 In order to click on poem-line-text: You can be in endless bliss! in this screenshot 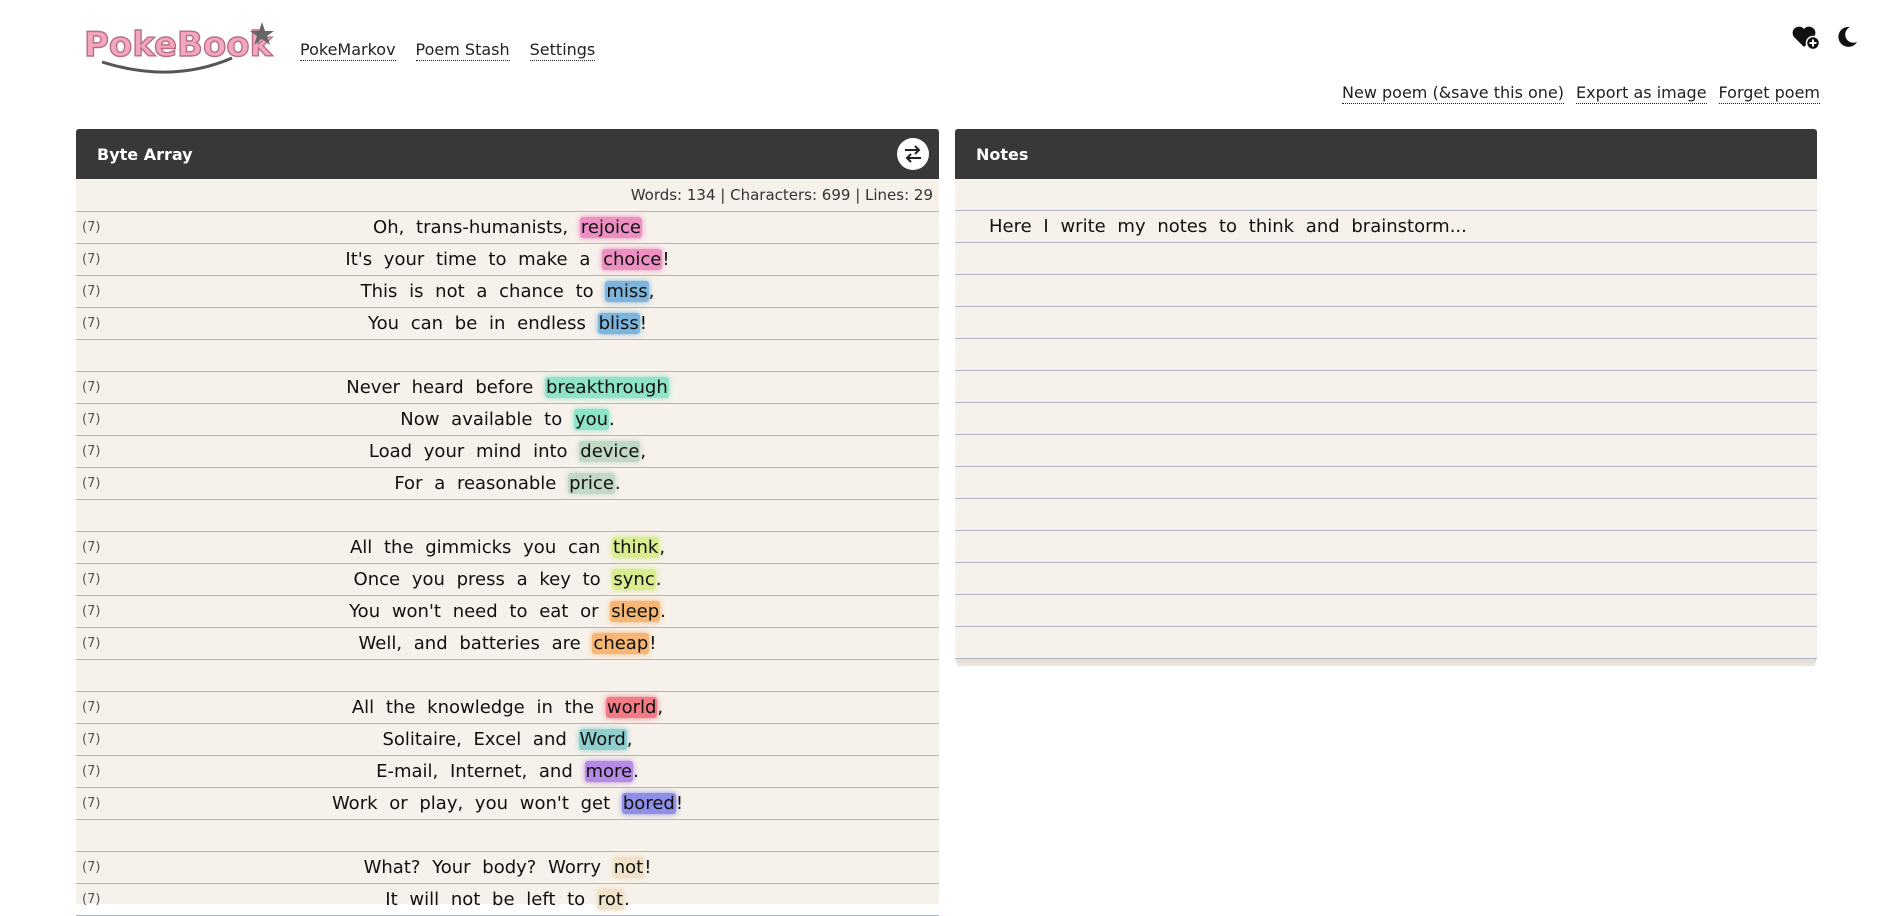, I will do `click(507, 323)`.